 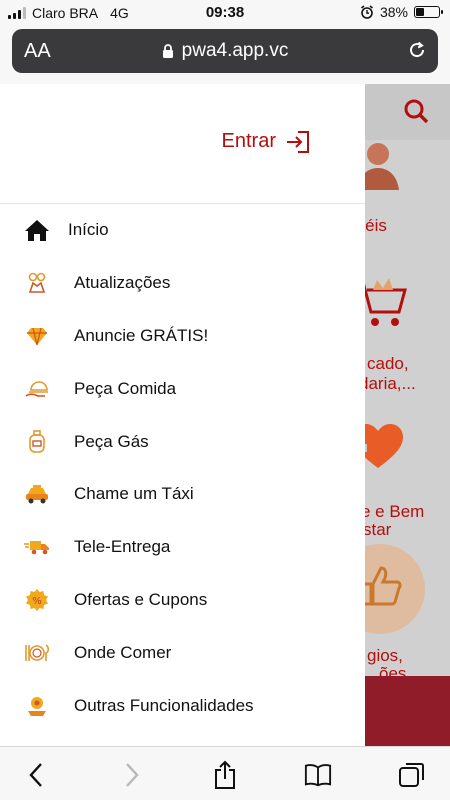 I want to click on taxi-icon, so click(x=37, y=494).